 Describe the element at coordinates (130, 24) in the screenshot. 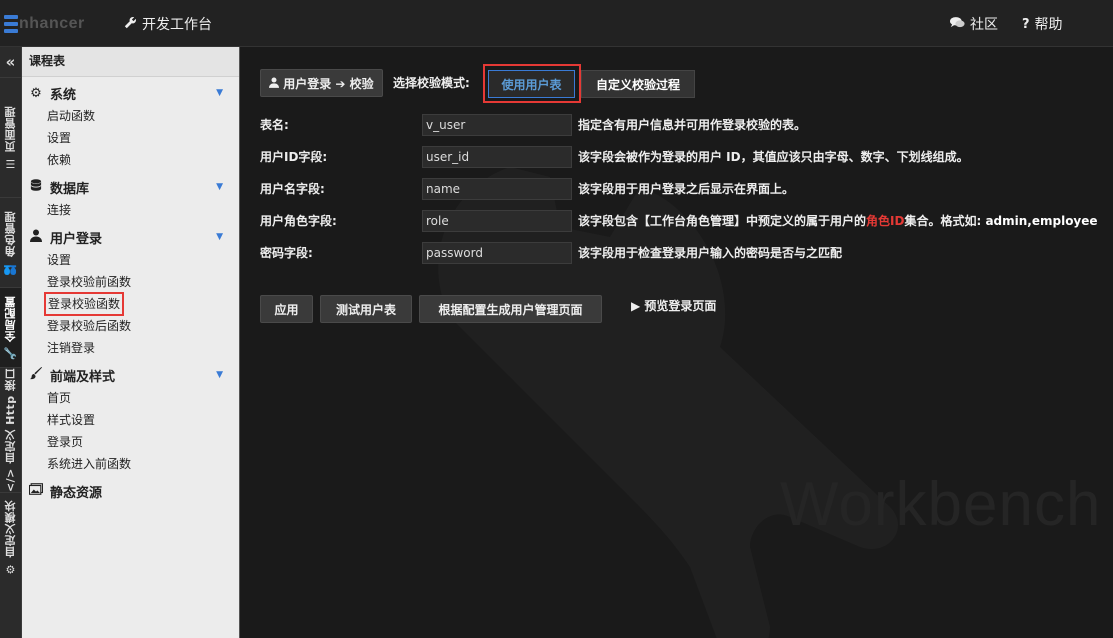

I see `wrench-icon` at that location.